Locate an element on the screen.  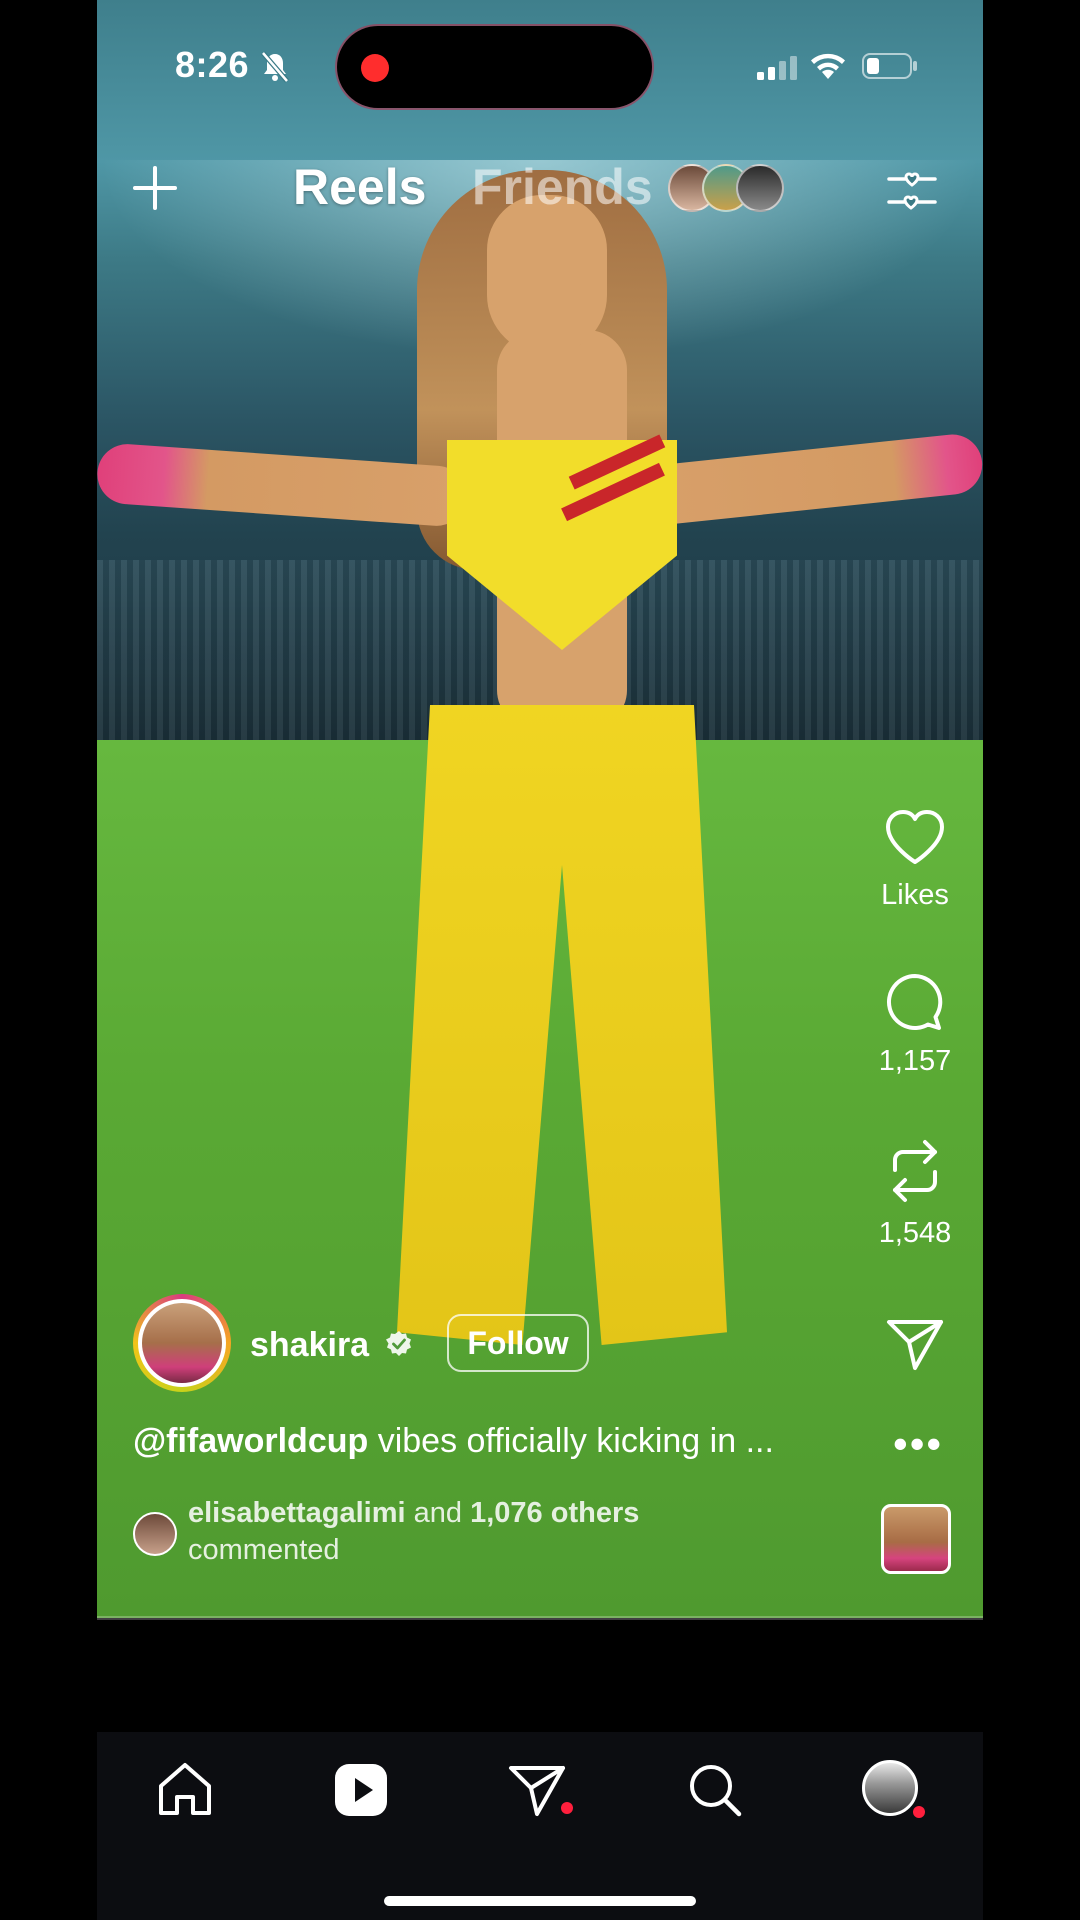
profile-badge-dot is located at coordinates (919, 1812).